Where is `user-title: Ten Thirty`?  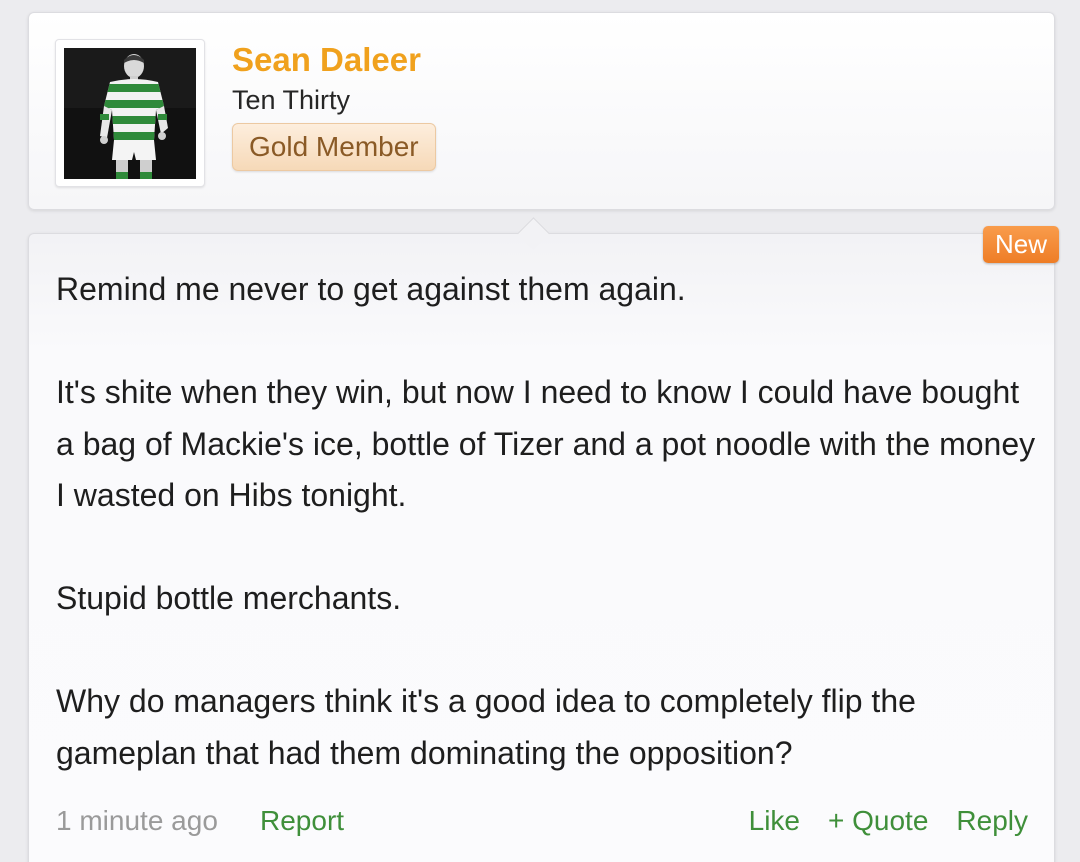
user-title: Ten Thirty is located at coordinates (291, 100).